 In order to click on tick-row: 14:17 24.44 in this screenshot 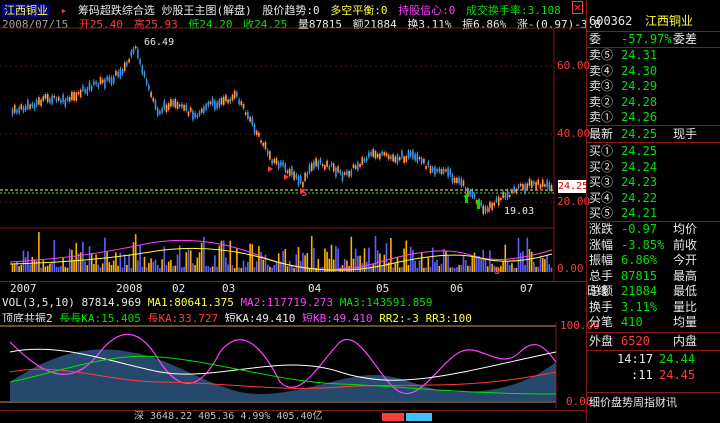, I will do `click(656, 359)`.